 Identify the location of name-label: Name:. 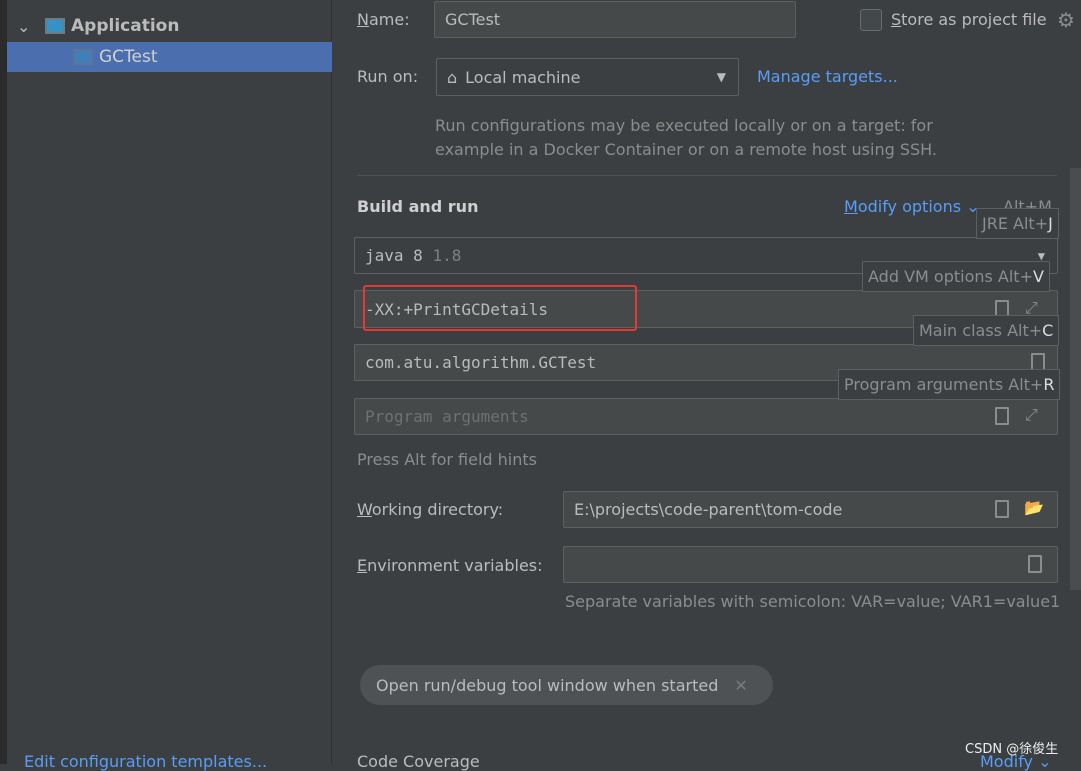
(383, 19).